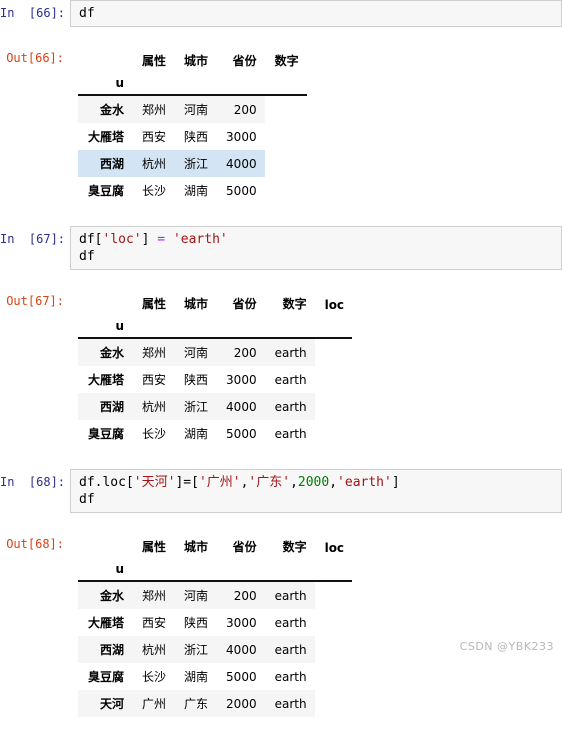 The height and width of the screenshot is (739, 562). I want to click on code-token: =, so click(161, 239).